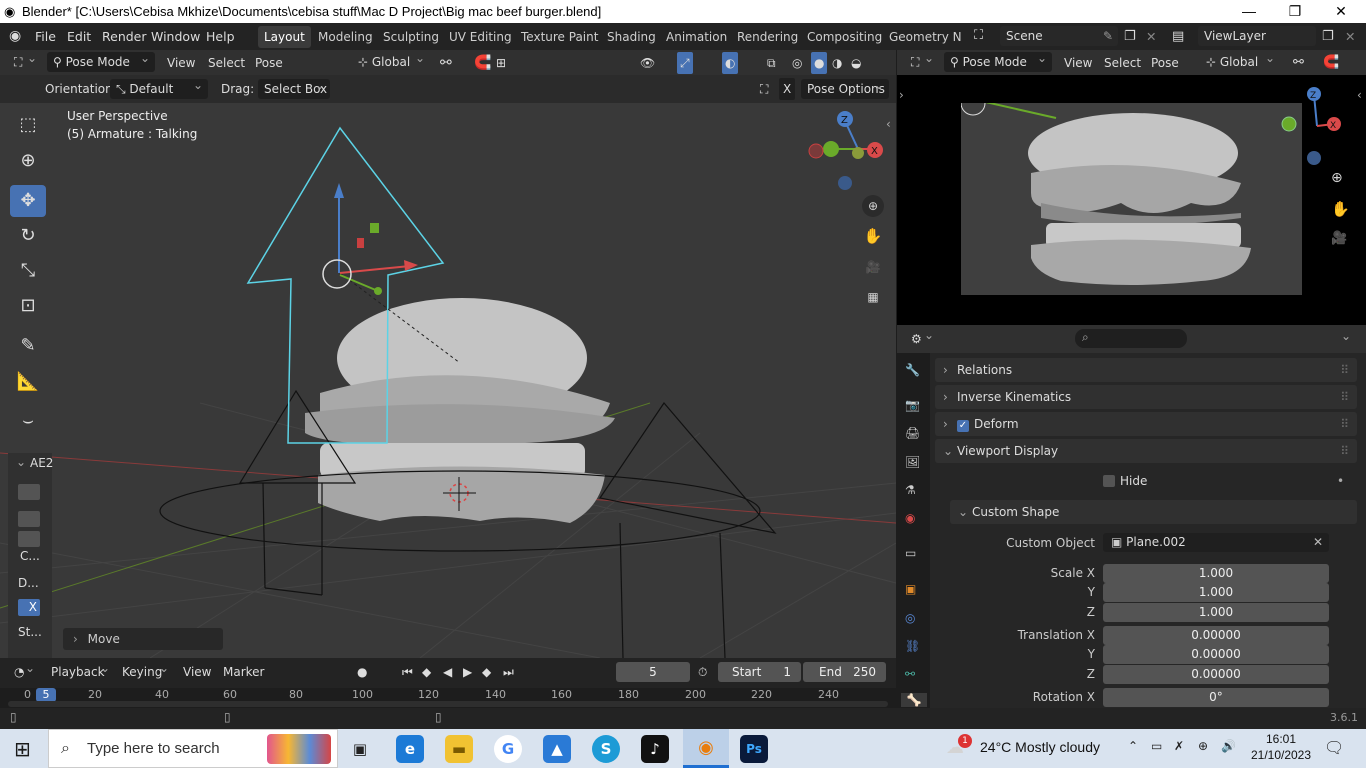 The image size is (1366, 768). What do you see at coordinates (998, 60) in the screenshot?
I see `mode-selector: ⚲ Pose Mode` at bounding box center [998, 60].